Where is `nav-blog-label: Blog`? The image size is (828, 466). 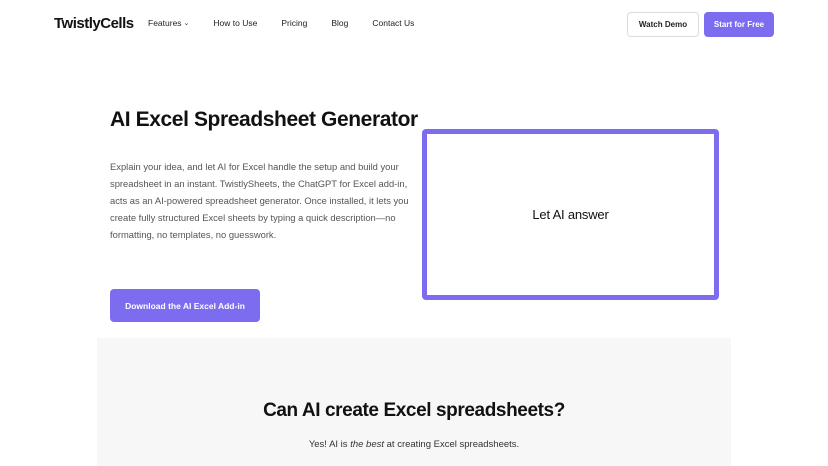
nav-blog-label: Blog is located at coordinates (340, 23).